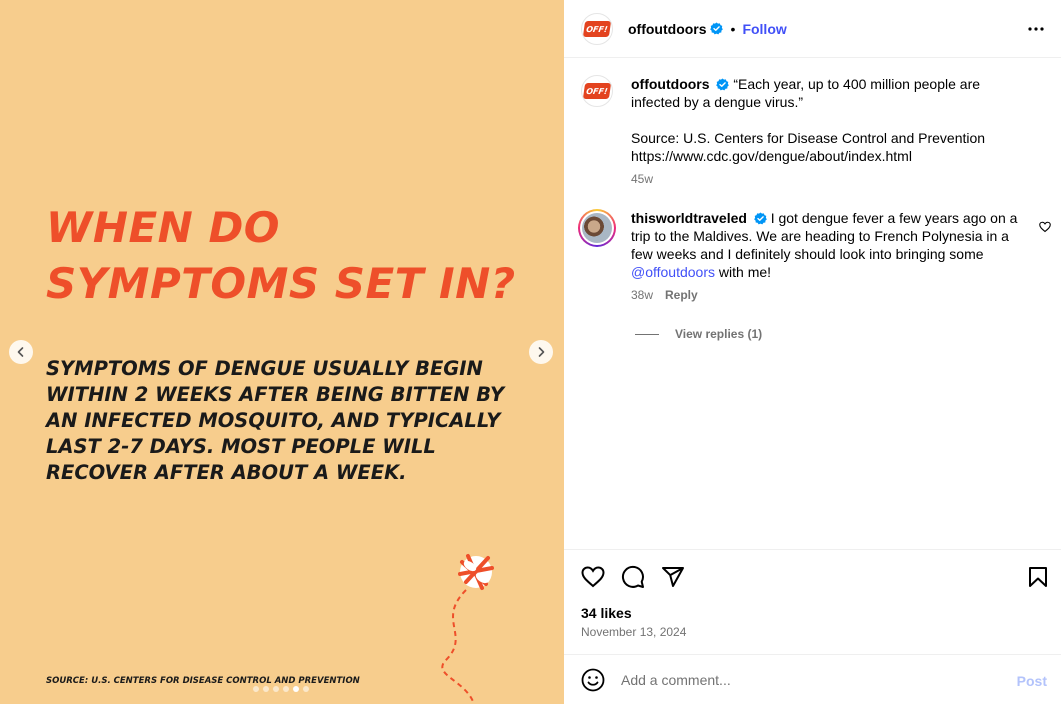  Describe the element at coordinates (831, 179) in the screenshot. I see `caption-timestamp: 45w` at that location.